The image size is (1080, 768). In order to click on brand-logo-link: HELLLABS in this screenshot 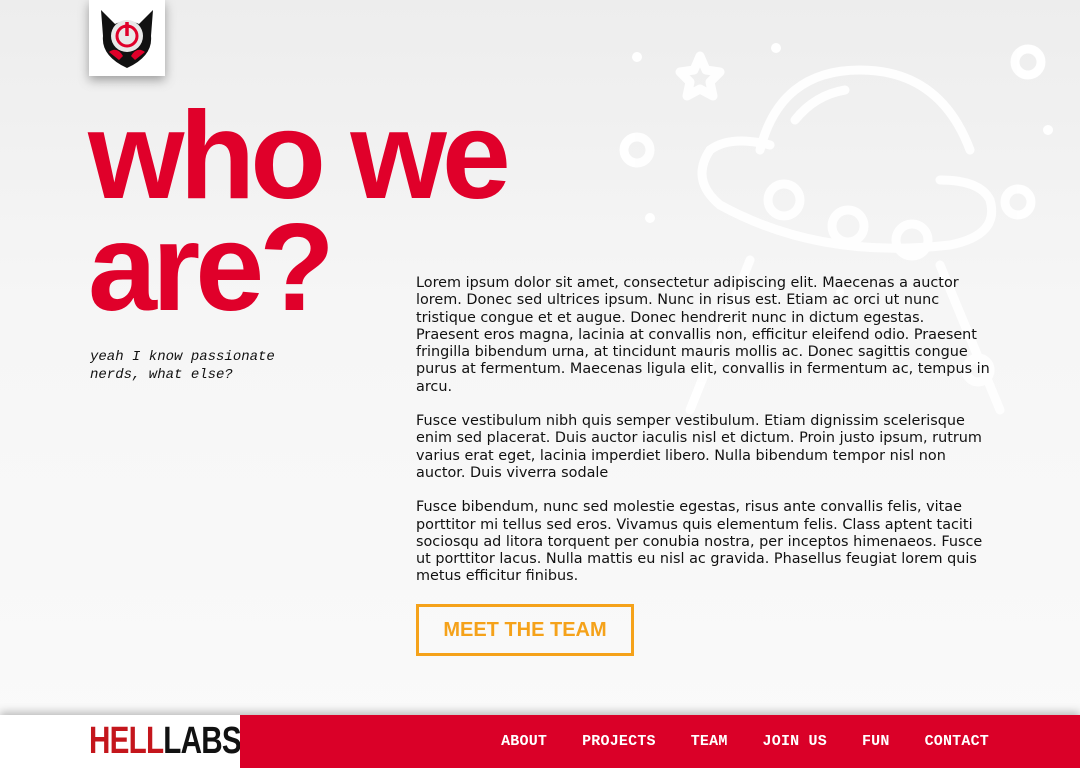, I will do `click(165, 741)`.